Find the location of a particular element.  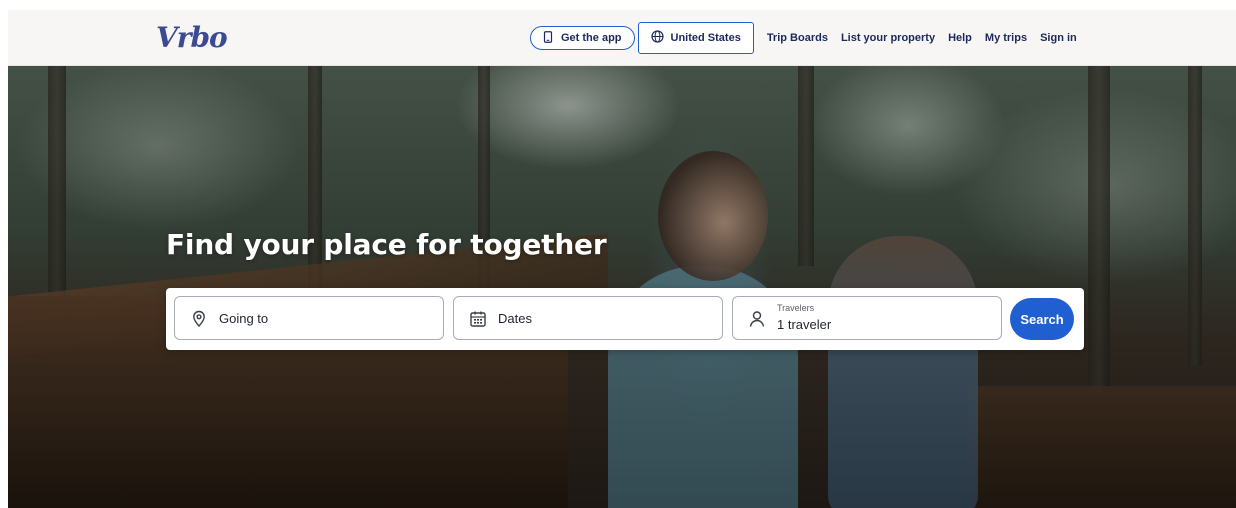

location-pin-icon is located at coordinates (199, 319).